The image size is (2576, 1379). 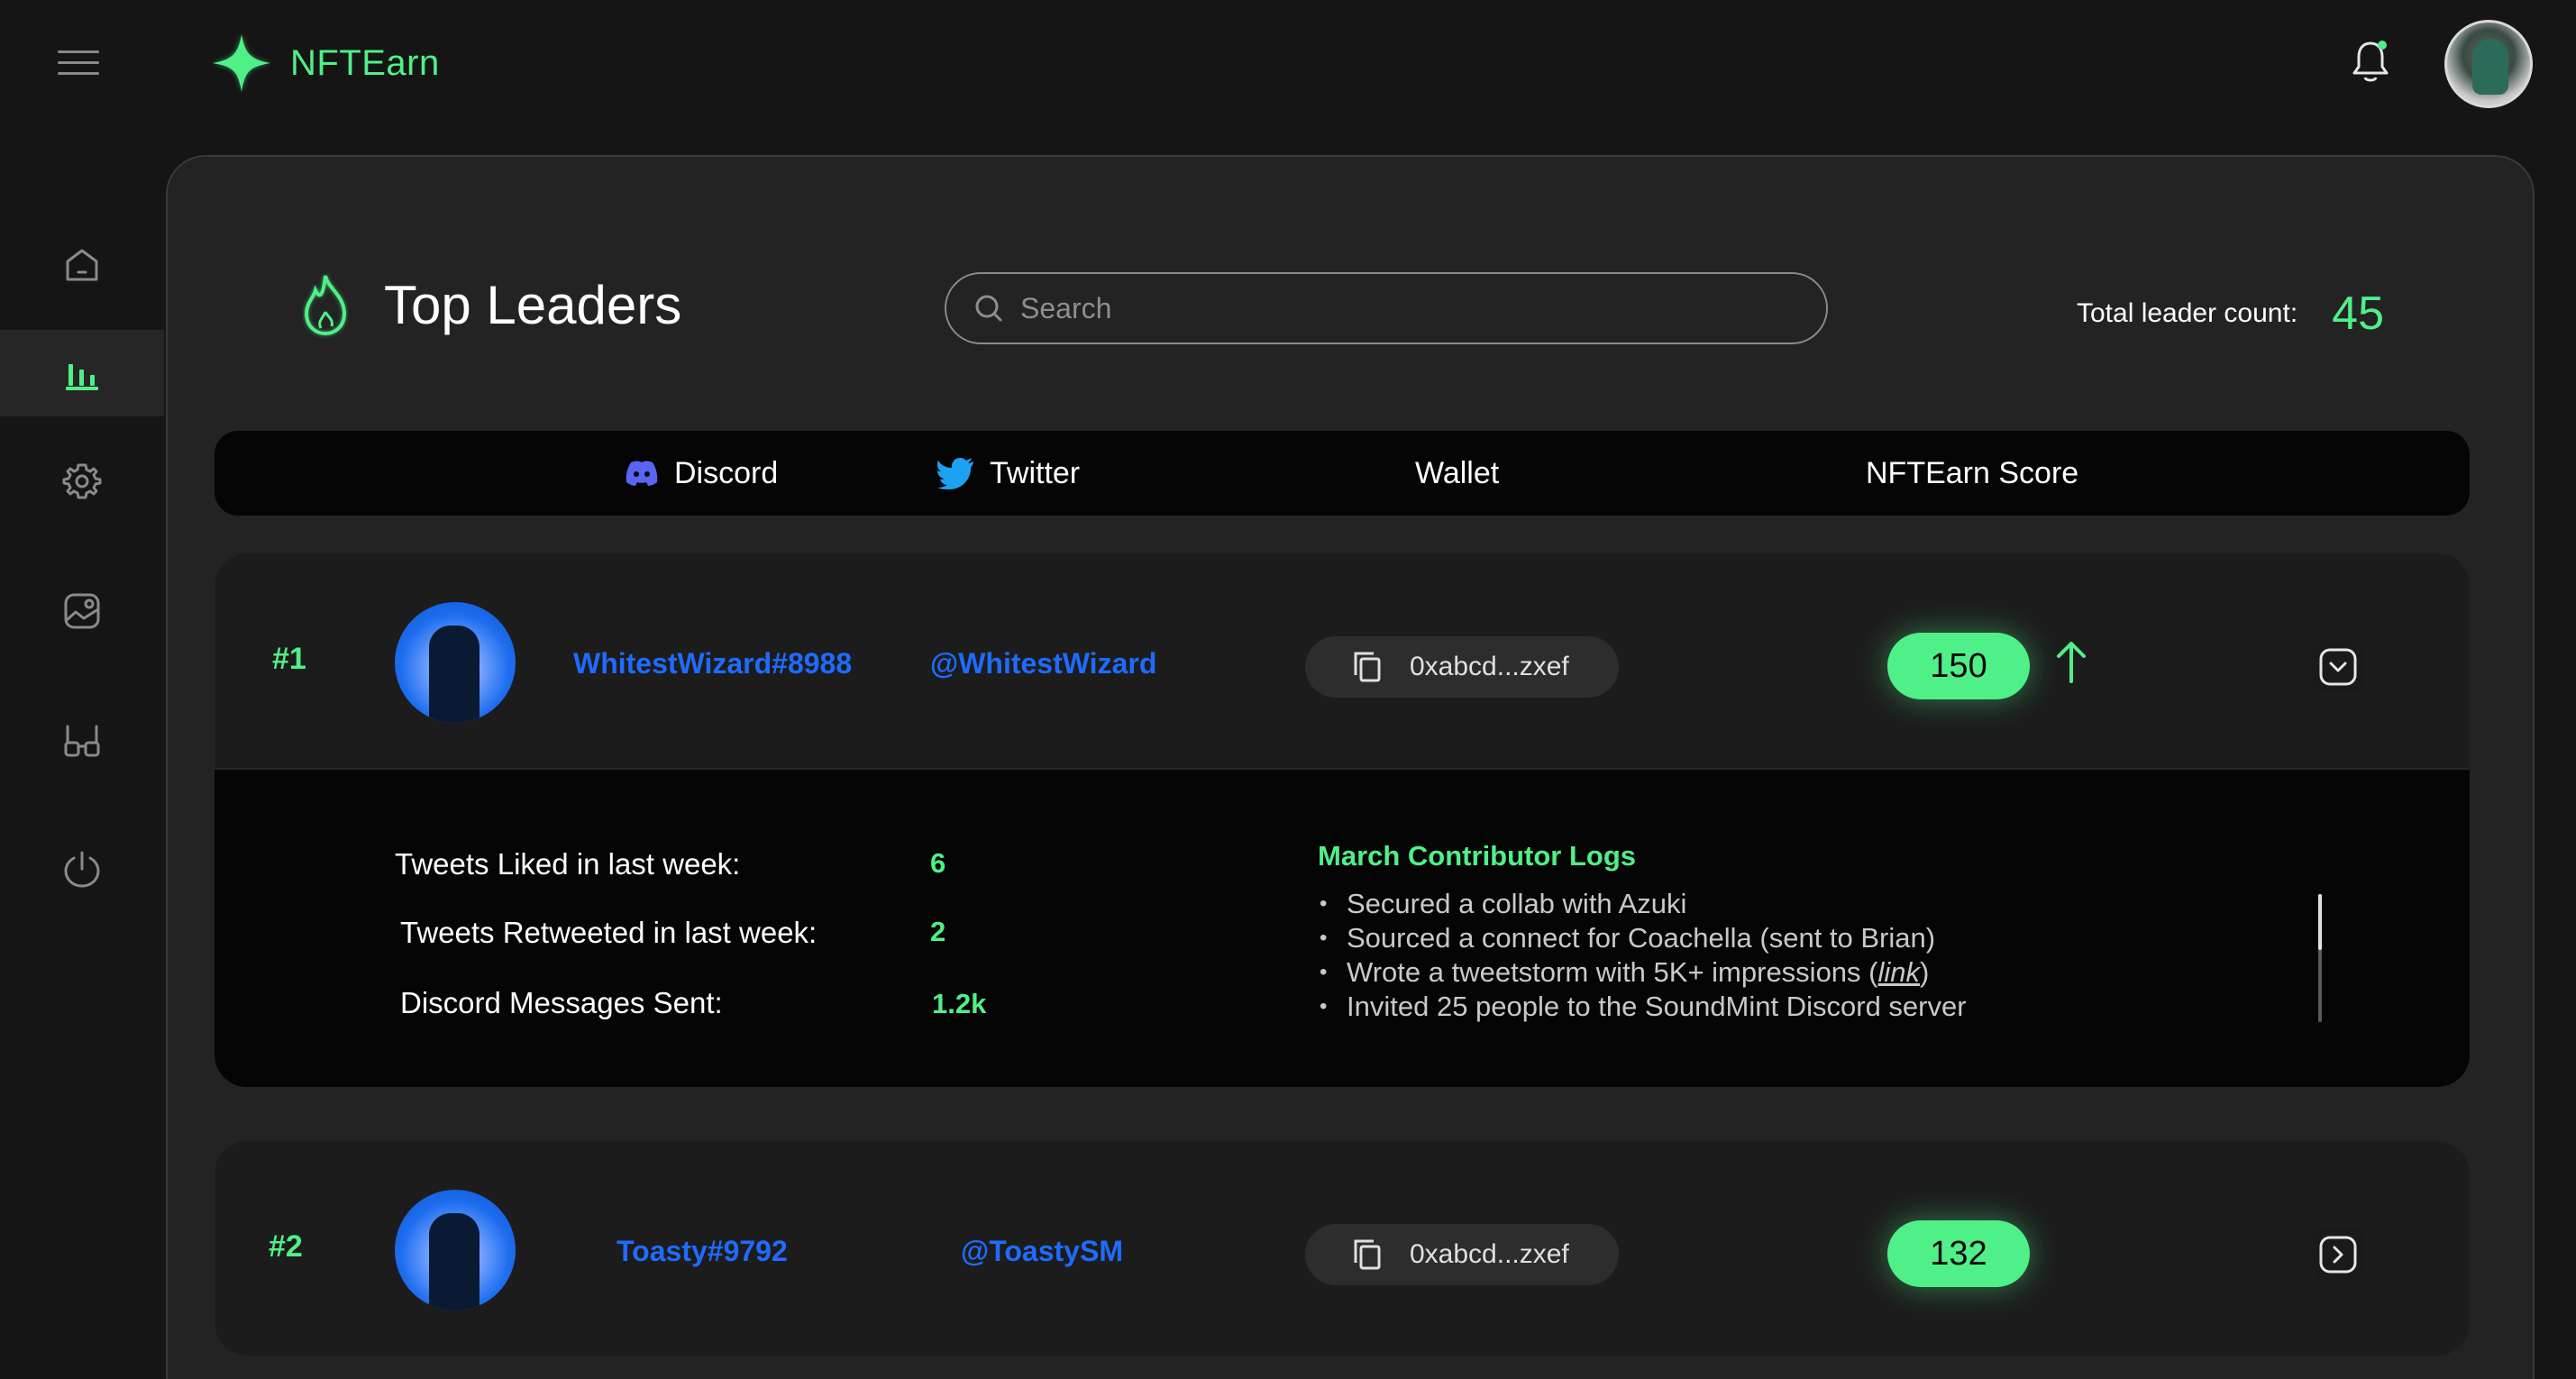 I want to click on notifications-button, so click(x=2370, y=62).